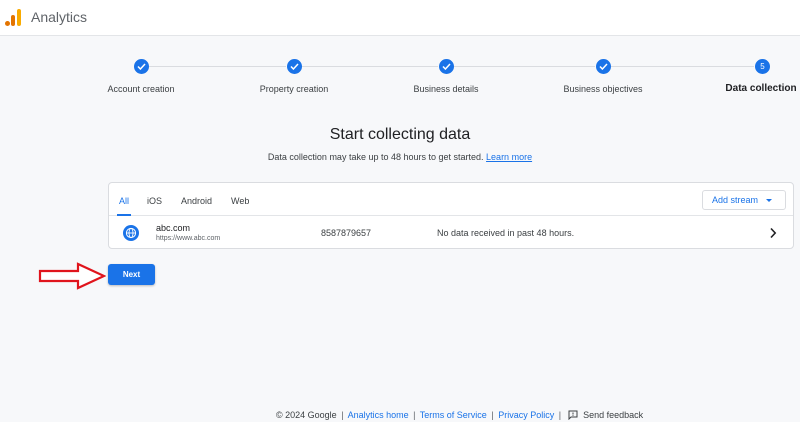  What do you see at coordinates (509, 157) in the screenshot?
I see `learn-more-link: Learn more` at bounding box center [509, 157].